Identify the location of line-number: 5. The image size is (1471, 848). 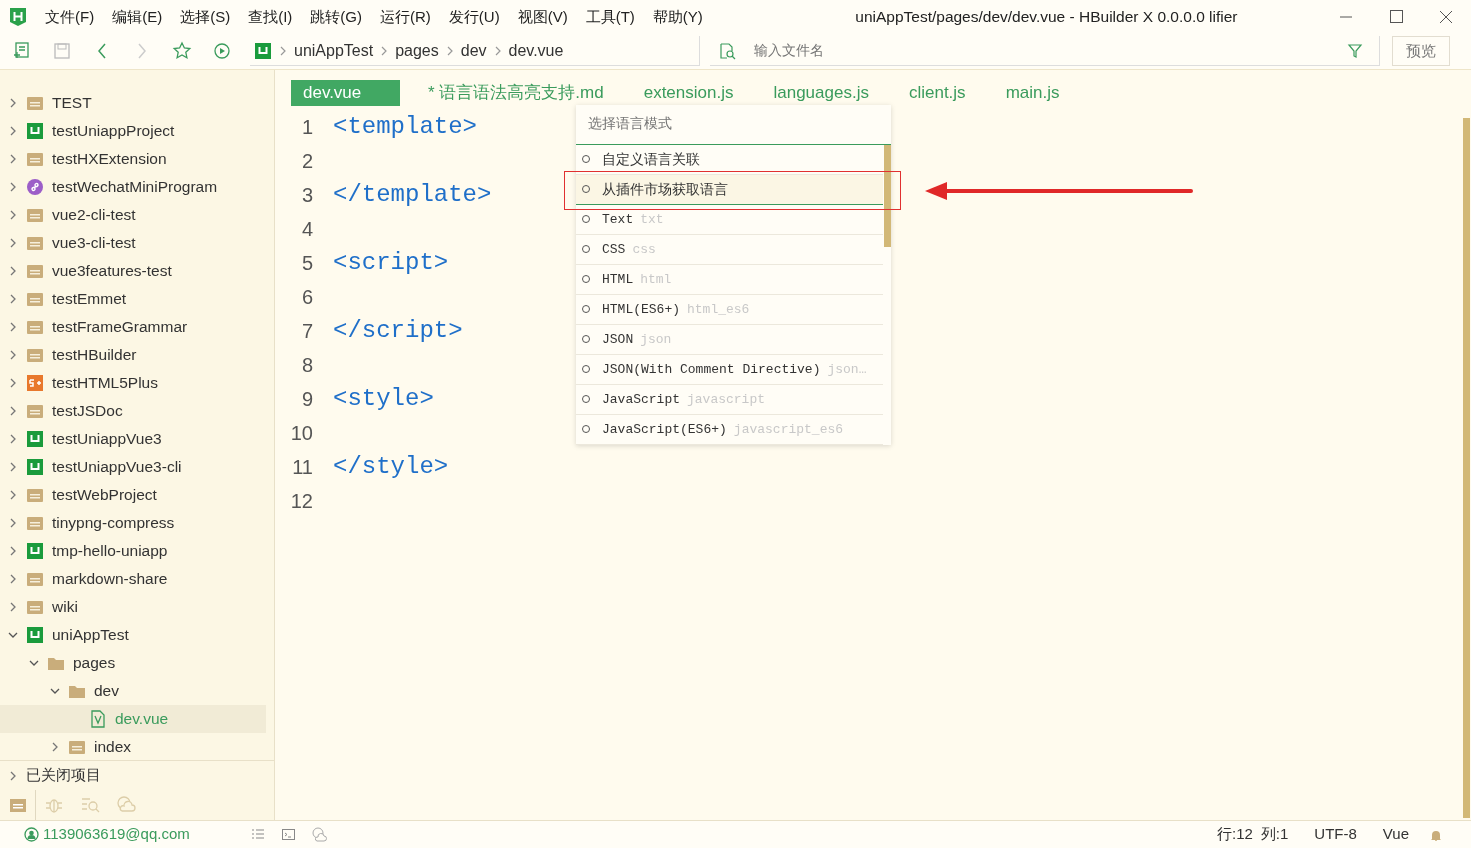
(306, 263).